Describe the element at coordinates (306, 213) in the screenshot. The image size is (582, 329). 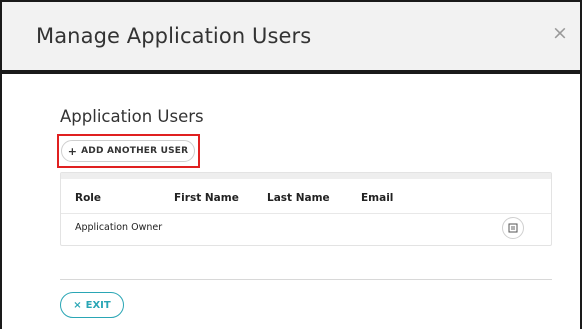
I see `table-divider` at that location.